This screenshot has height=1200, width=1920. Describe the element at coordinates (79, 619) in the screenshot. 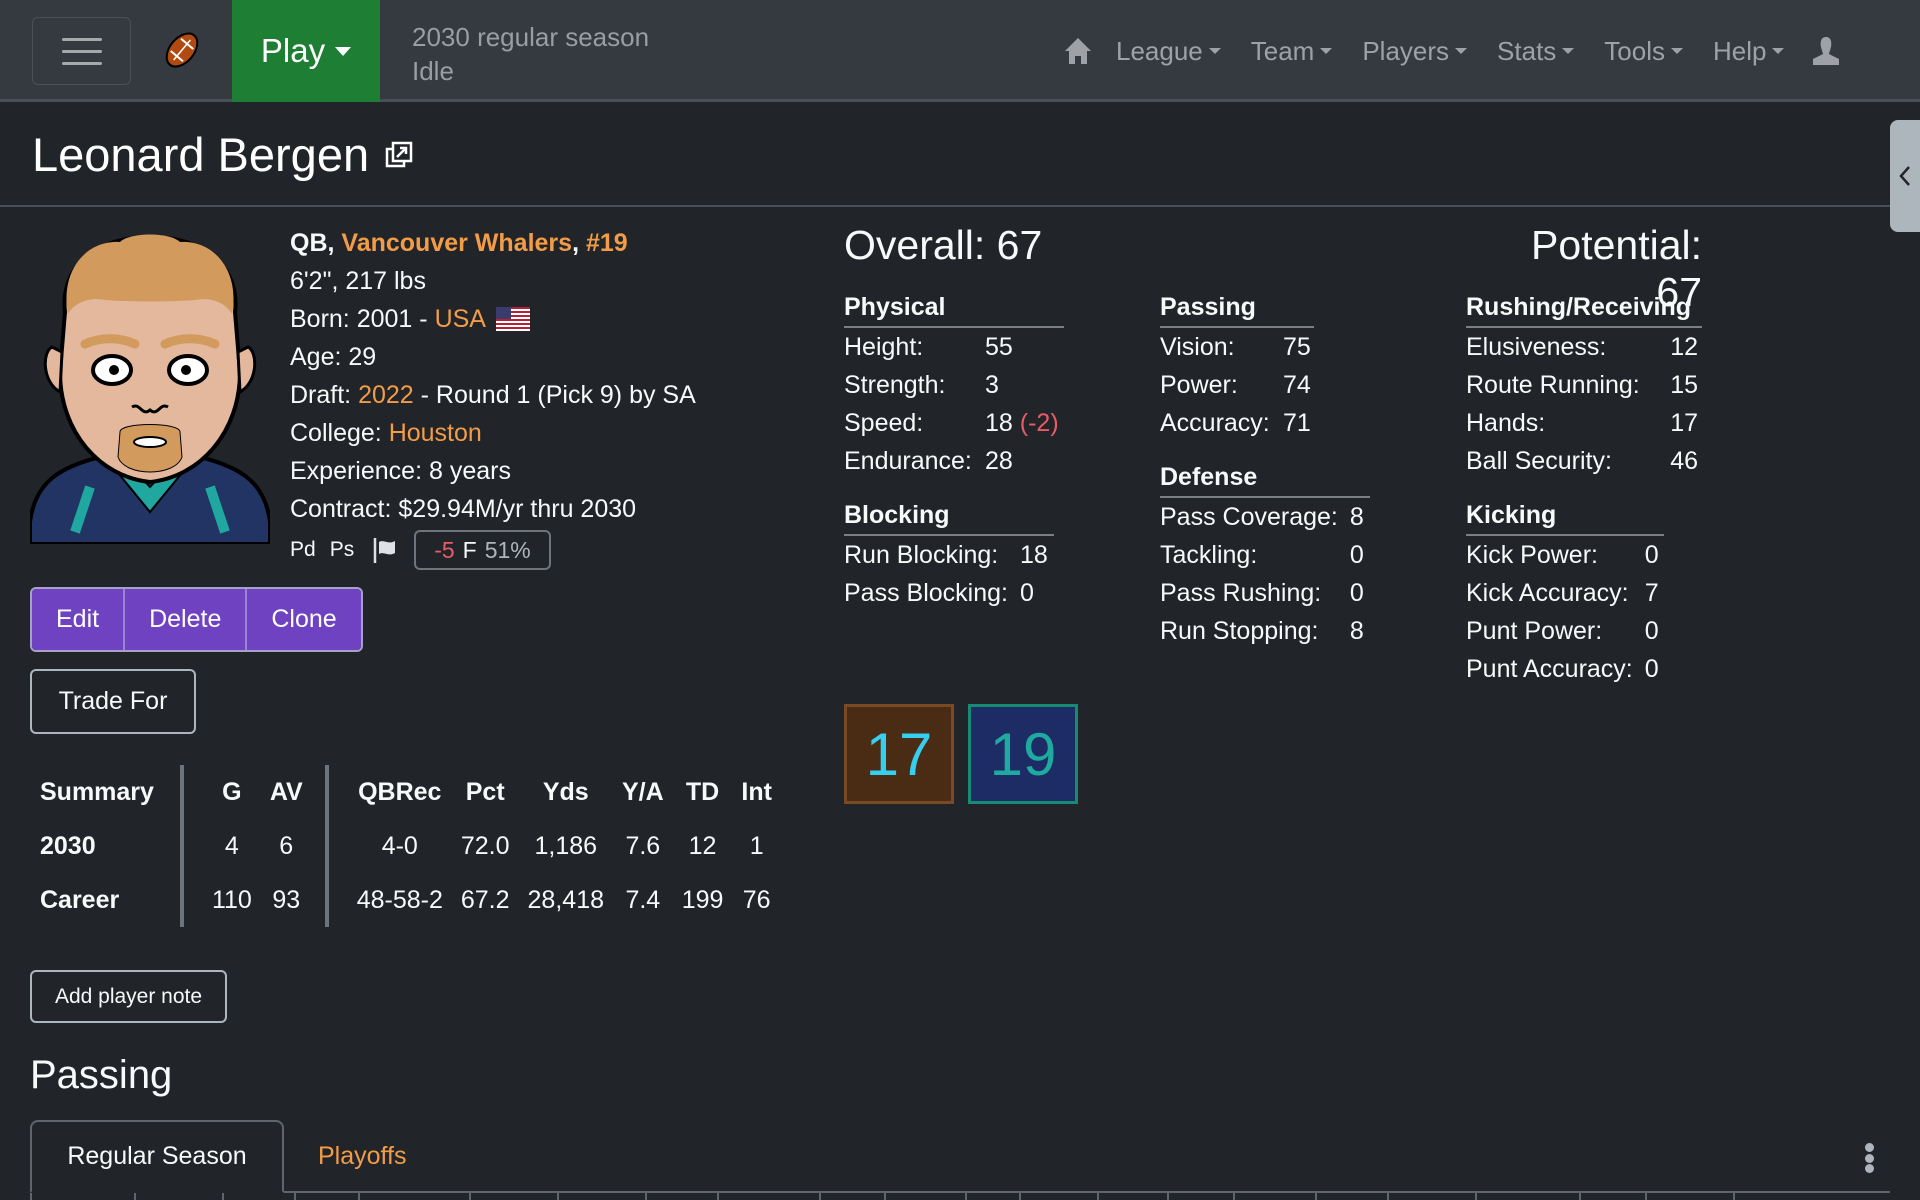

I see `edit-button: Edit` at that location.